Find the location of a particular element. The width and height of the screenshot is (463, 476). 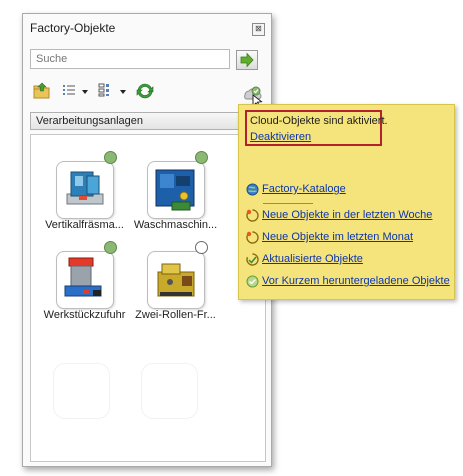

cloud-status-message: Cloud-Objekte sind aktiviert. is located at coordinates (319, 121).